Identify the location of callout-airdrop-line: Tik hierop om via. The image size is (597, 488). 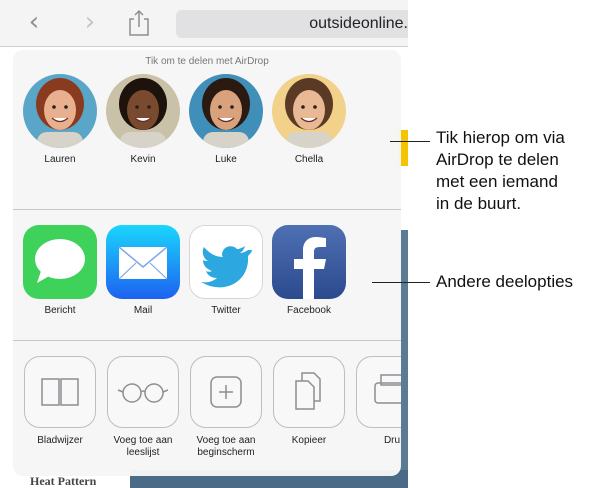
(500, 137).